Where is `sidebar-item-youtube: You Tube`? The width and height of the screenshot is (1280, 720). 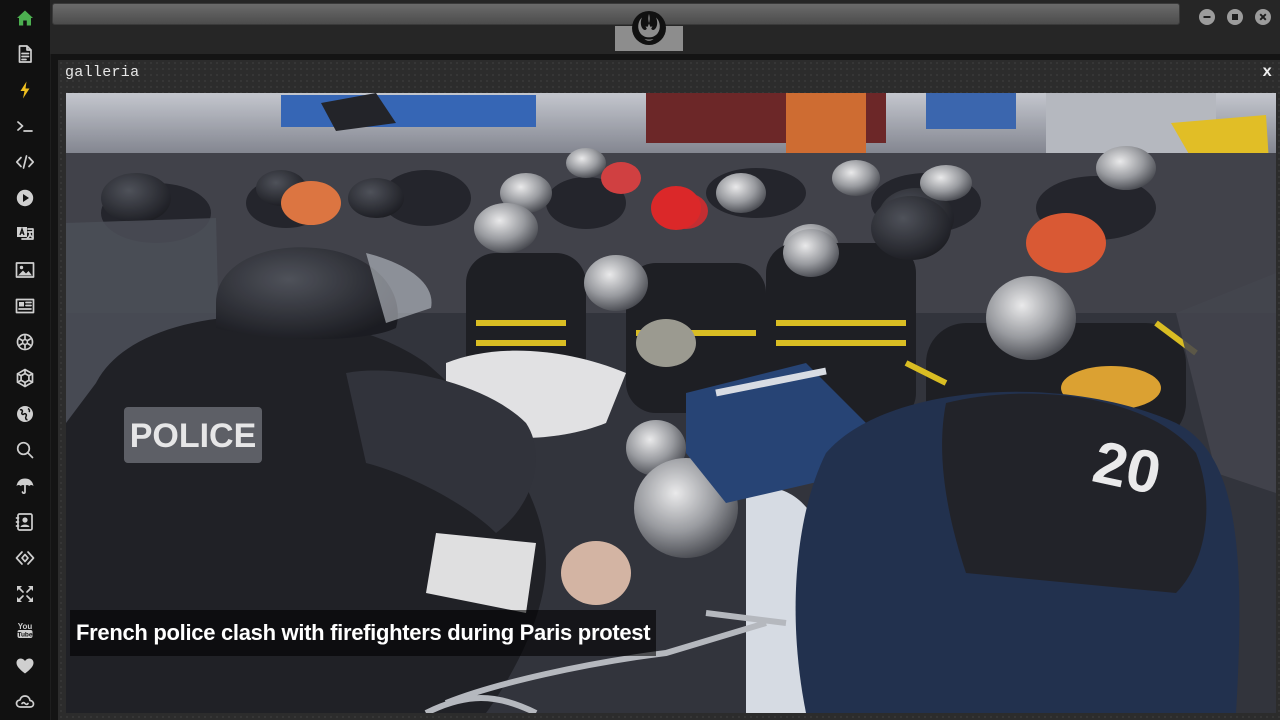 sidebar-item-youtube: You Tube is located at coordinates (25, 630).